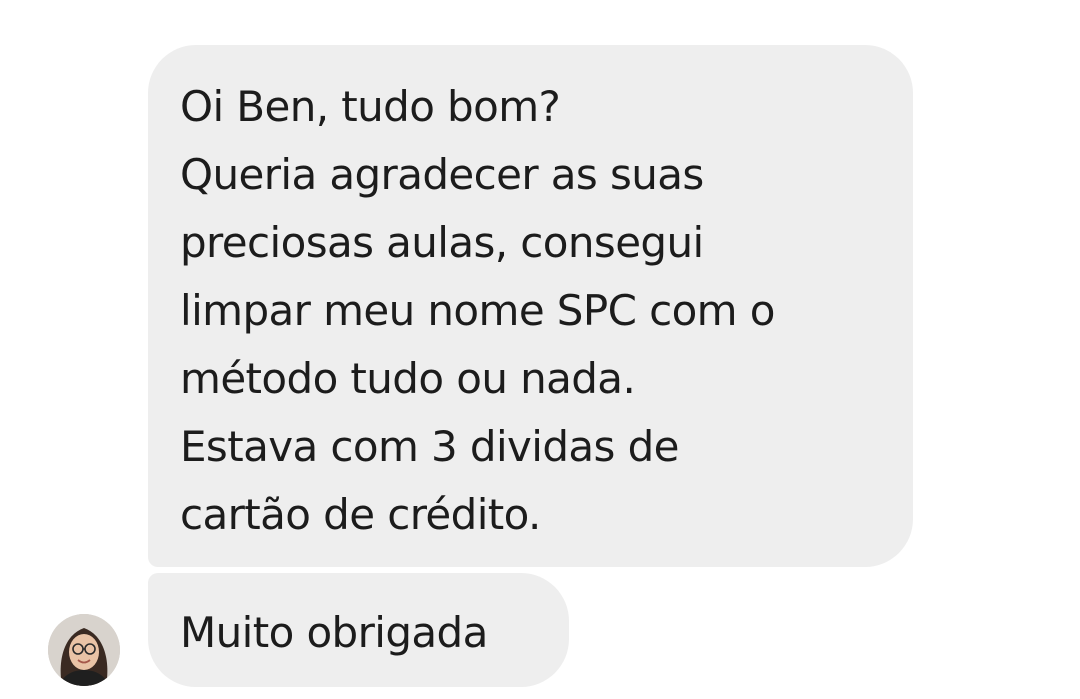 This screenshot has width=1080, height=699. Describe the element at coordinates (334, 632) in the screenshot. I see `message-text-line: Muito obrigada` at that location.